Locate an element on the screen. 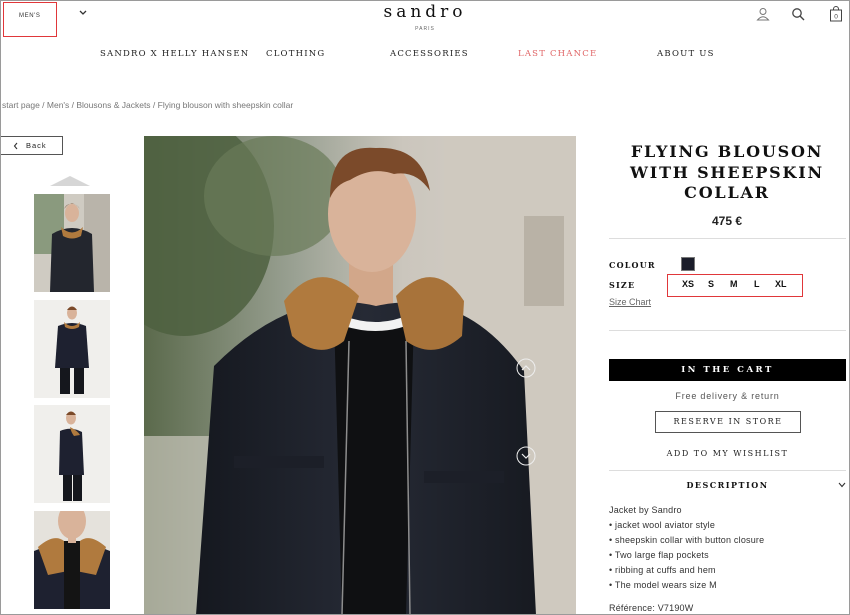 The image size is (850, 615). cart-count: 0 is located at coordinates (836, 17).